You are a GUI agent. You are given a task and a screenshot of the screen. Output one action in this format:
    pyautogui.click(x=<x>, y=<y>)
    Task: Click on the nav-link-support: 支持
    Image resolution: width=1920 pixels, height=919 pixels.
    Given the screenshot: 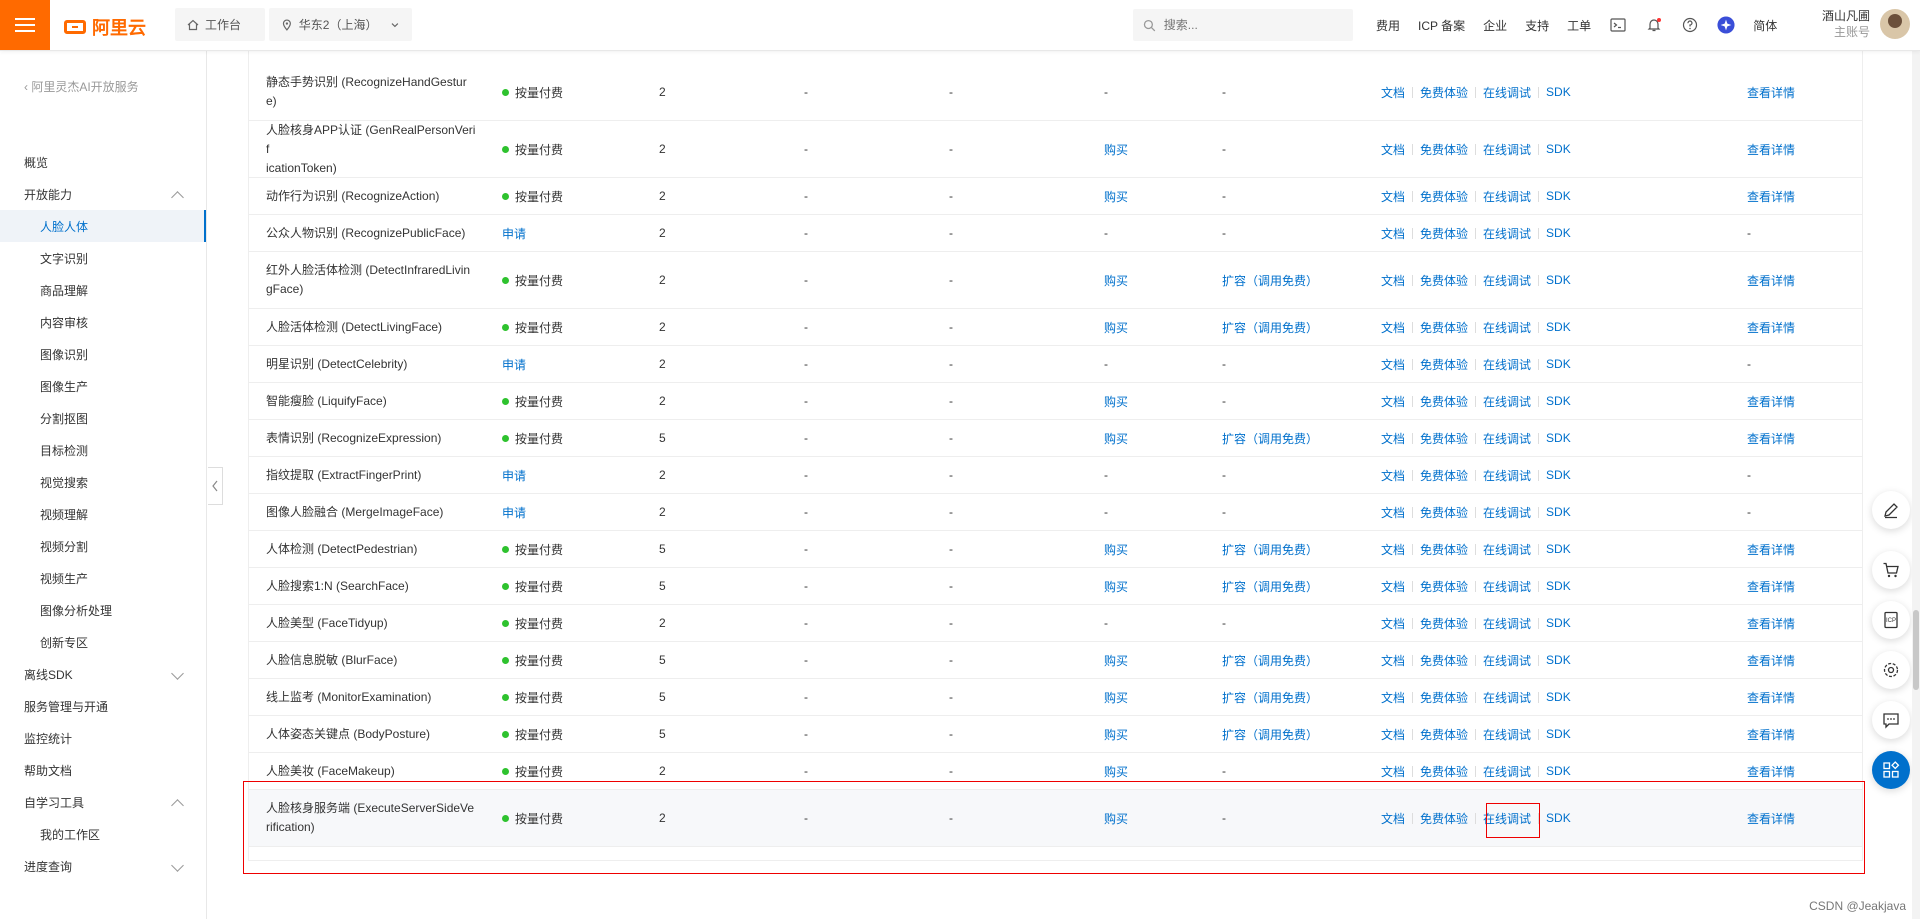 What is the action you would take?
    pyautogui.click(x=1537, y=25)
    